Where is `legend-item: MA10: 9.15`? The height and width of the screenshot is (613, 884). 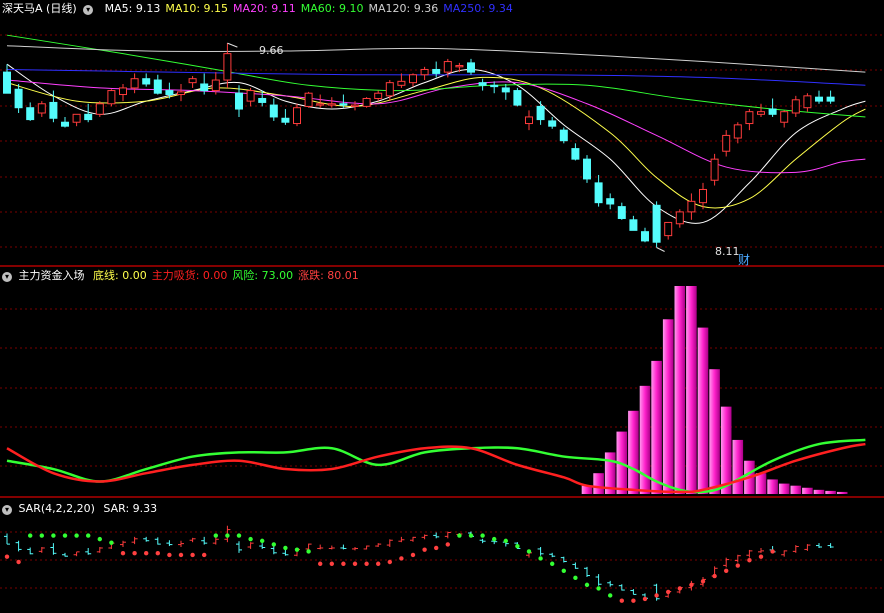 legend-item: MA10: 9.15 is located at coordinates (197, 8).